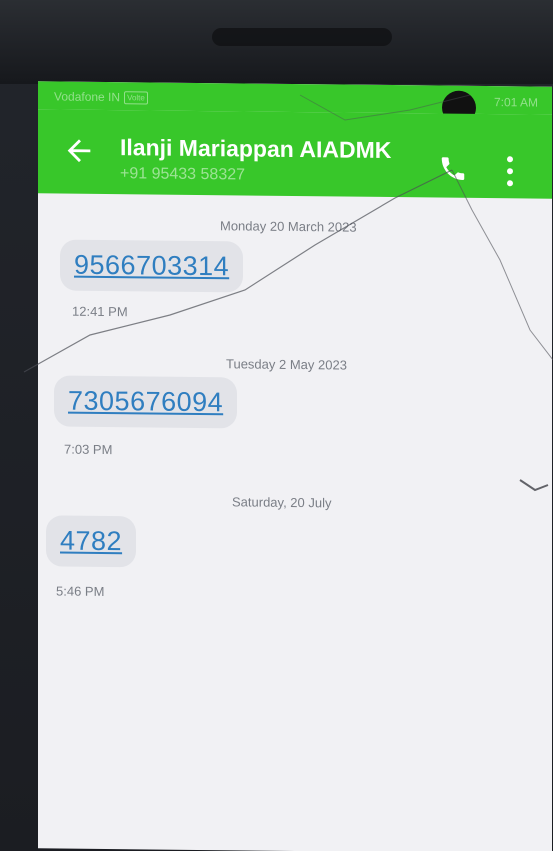 The height and width of the screenshot is (851, 553). I want to click on message-bubble: 4782, so click(91, 541).